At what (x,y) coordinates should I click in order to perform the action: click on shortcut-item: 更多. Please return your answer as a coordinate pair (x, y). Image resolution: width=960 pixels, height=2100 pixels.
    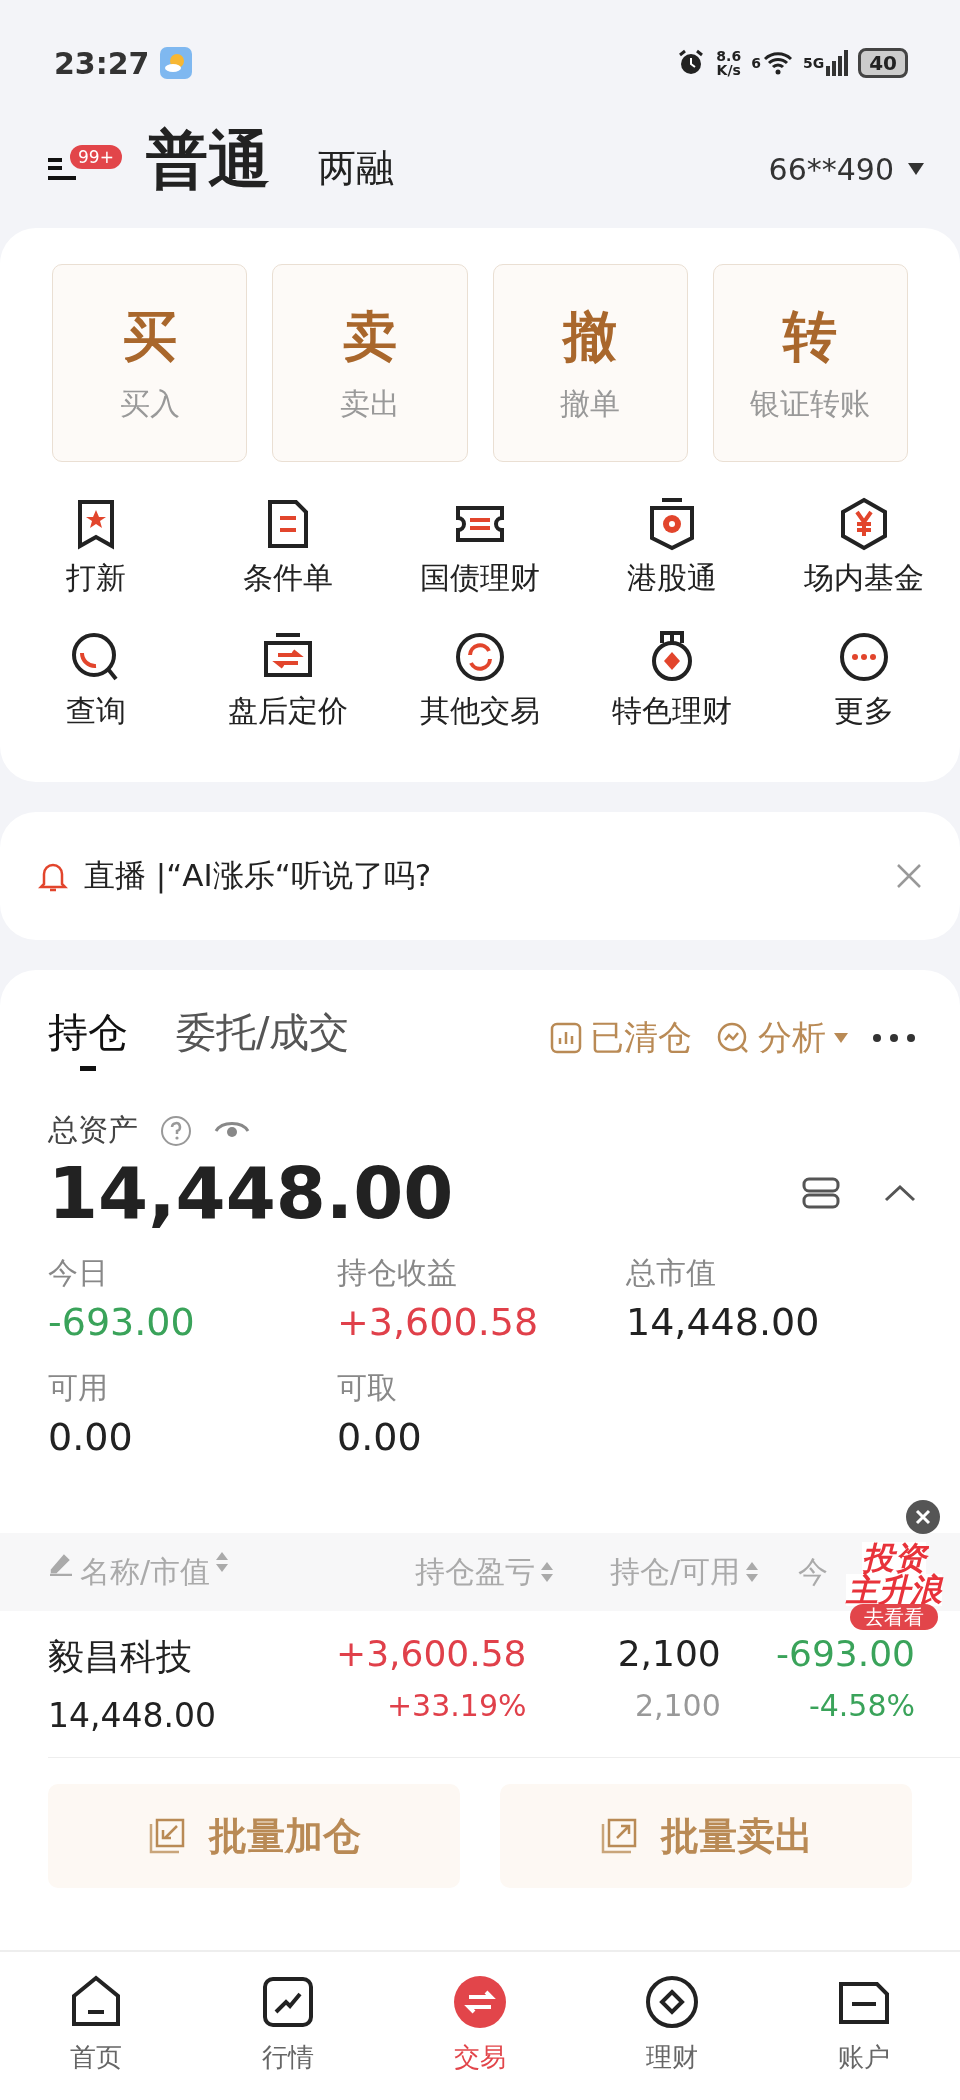
    Looking at the image, I should click on (864, 680).